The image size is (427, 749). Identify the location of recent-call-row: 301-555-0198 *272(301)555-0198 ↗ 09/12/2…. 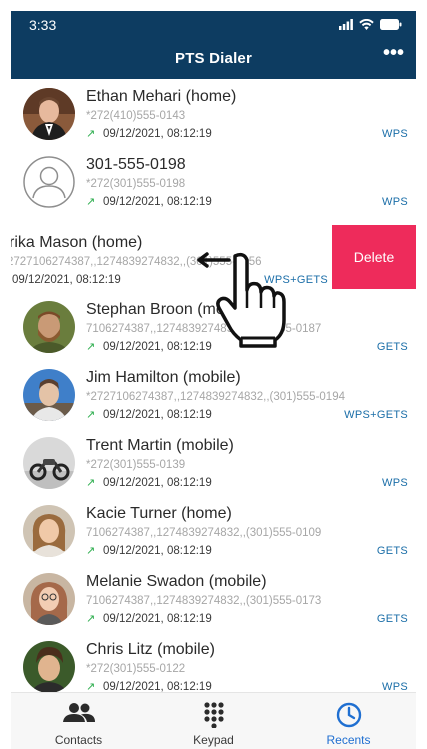
(213, 181).